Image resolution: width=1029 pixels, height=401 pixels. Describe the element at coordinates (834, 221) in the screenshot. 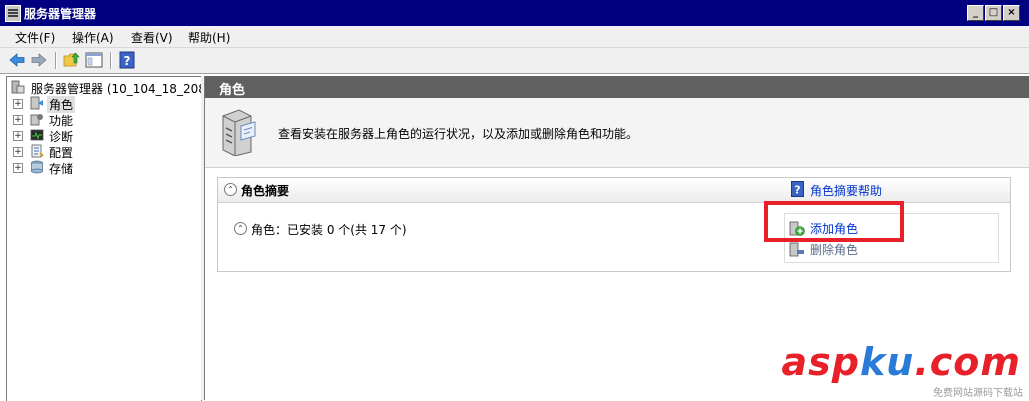

I see `highlight-box` at that location.